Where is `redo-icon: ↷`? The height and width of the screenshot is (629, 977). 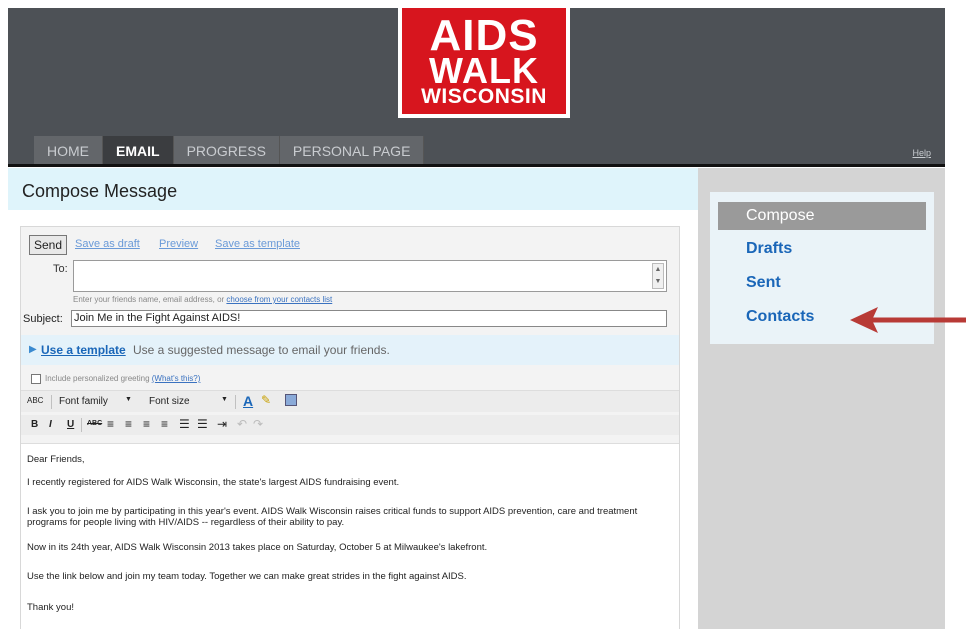 redo-icon: ↷ is located at coordinates (258, 424).